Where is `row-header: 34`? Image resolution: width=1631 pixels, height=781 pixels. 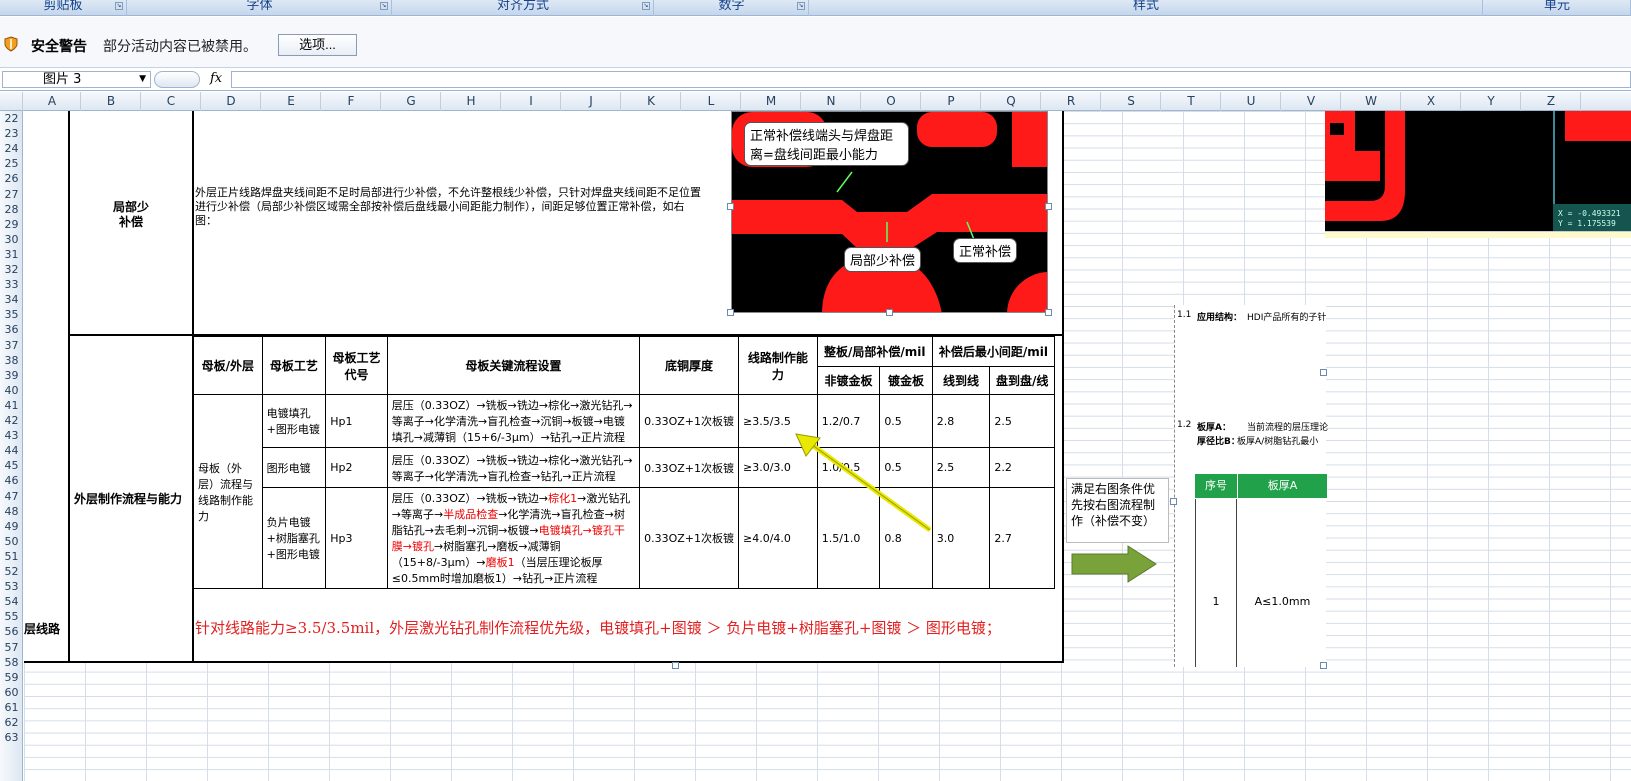 row-header: 34 is located at coordinates (11, 300).